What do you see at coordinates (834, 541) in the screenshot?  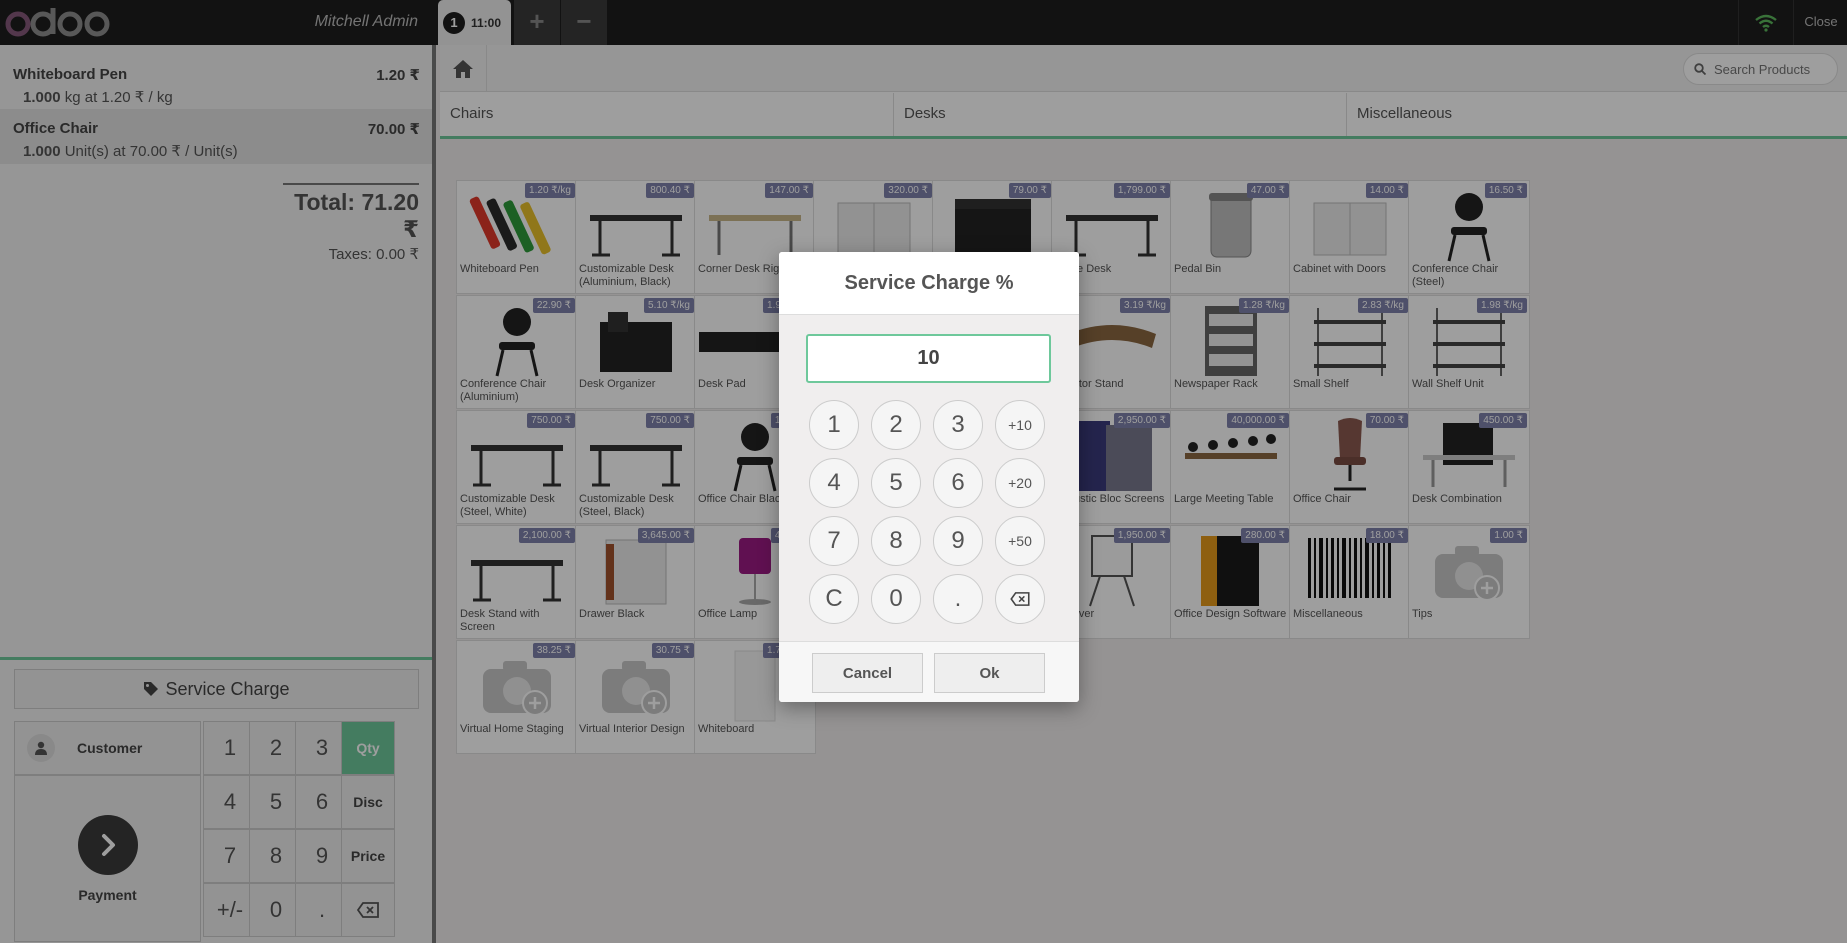 I see `dialog-key-7: 7` at bounding box center [834, 541].